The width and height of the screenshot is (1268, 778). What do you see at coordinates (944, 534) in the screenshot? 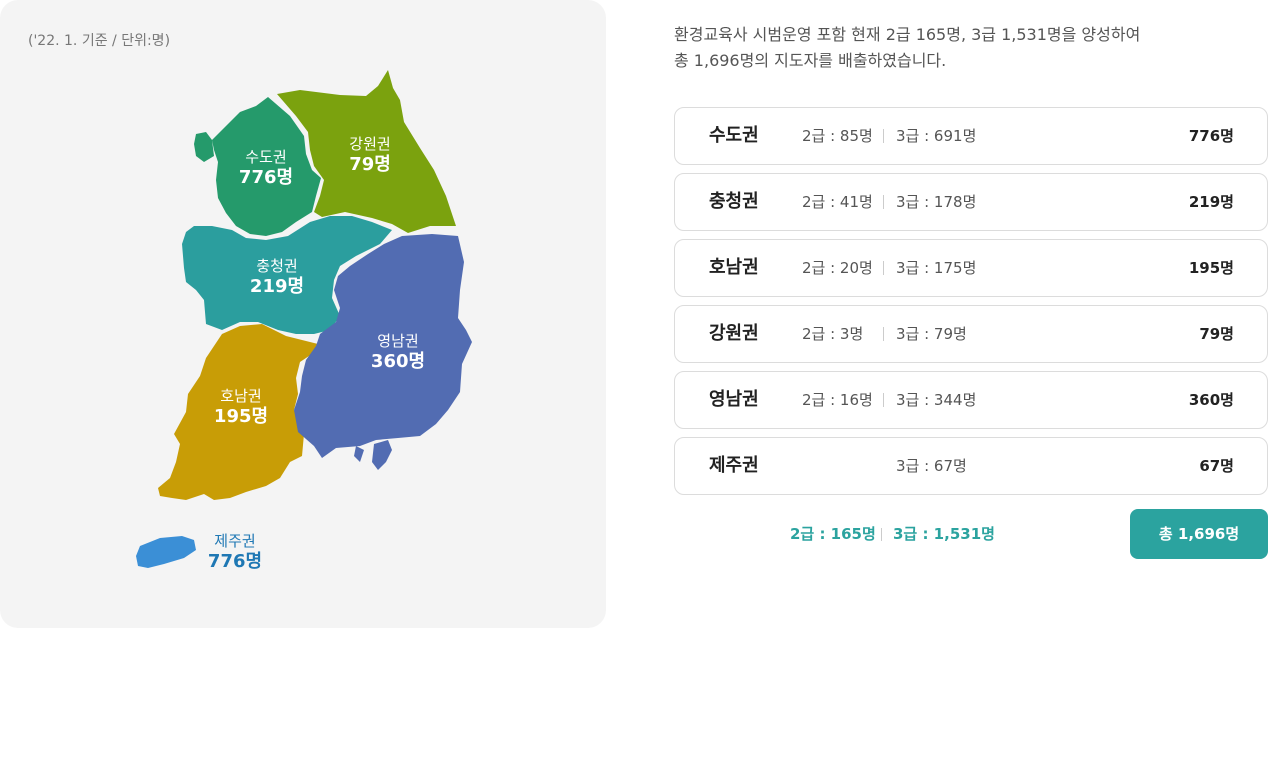
I see `summary-grade3: 3급 : 1,531명` at bounding box center [944, 534].